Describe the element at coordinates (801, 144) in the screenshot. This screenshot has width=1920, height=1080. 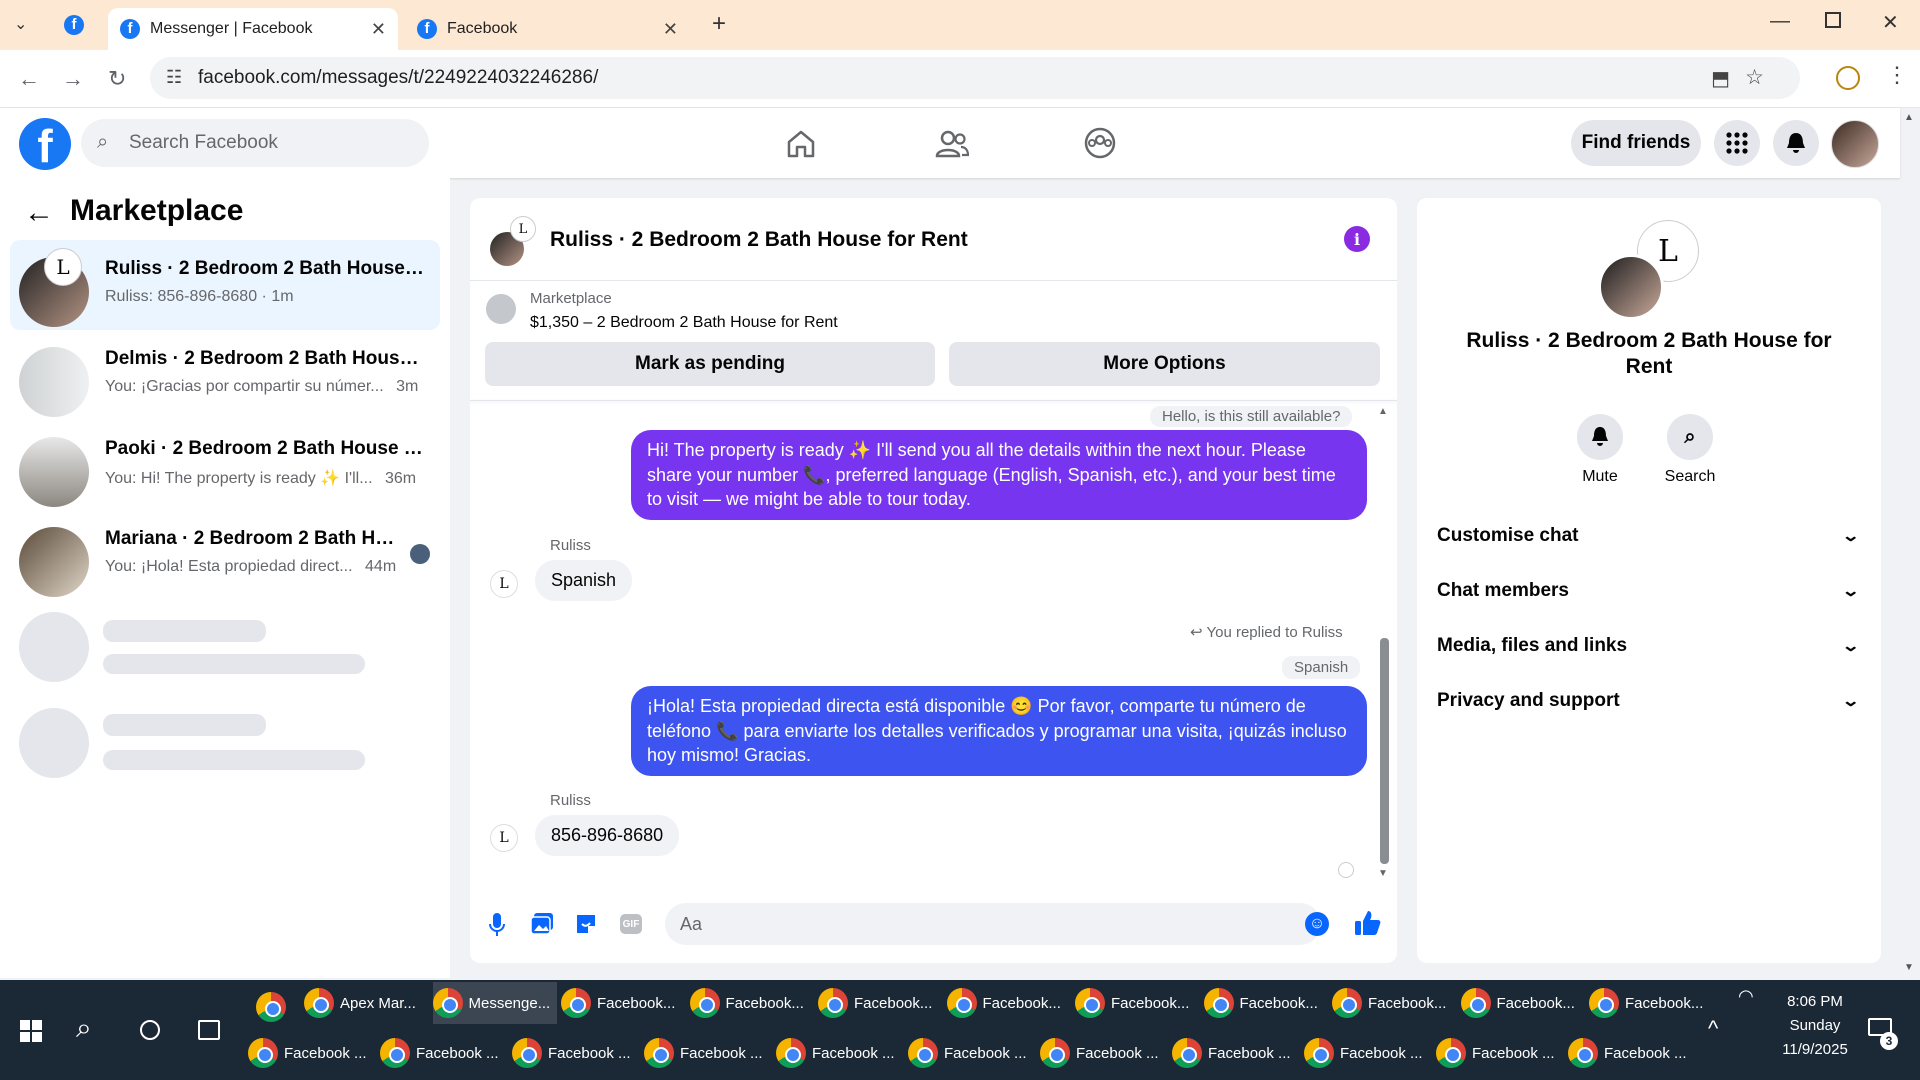
I see `home-icon` at that location.